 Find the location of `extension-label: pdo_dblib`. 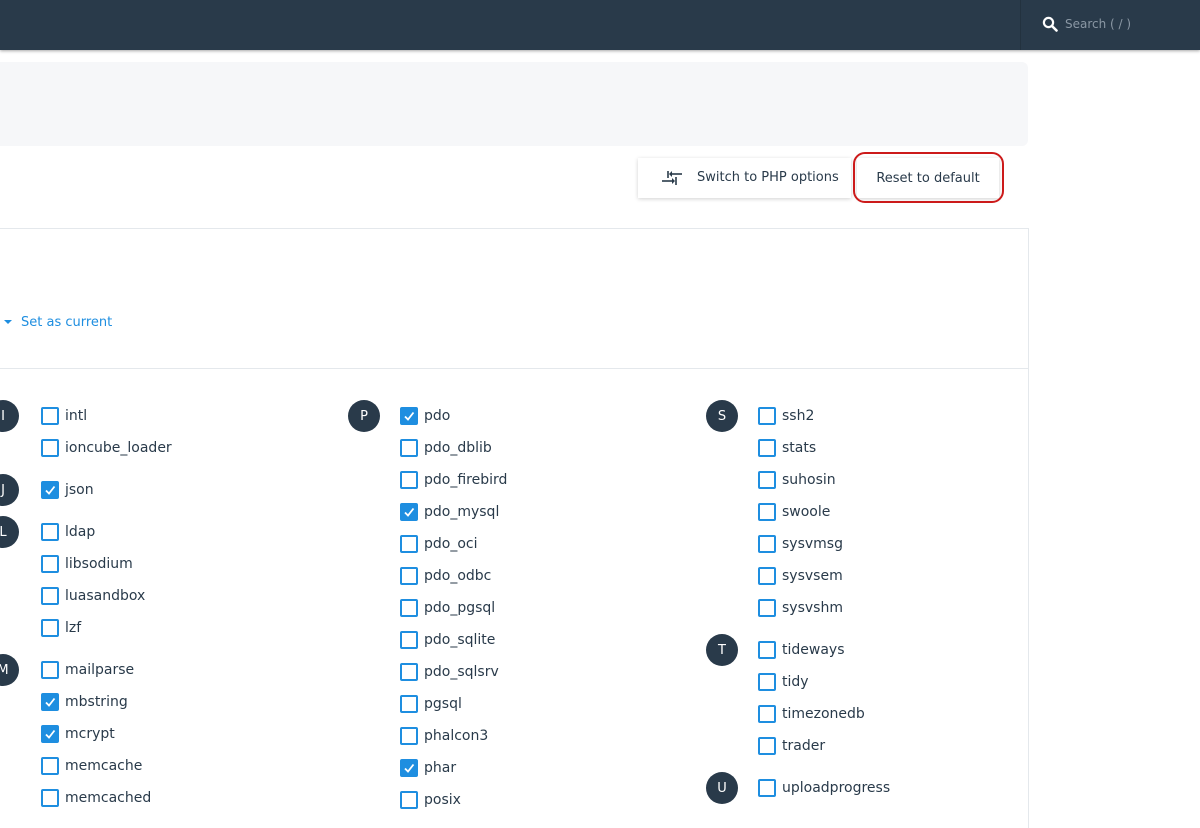

extension-label: pdo_dblib is located at coordinates (458, 448).